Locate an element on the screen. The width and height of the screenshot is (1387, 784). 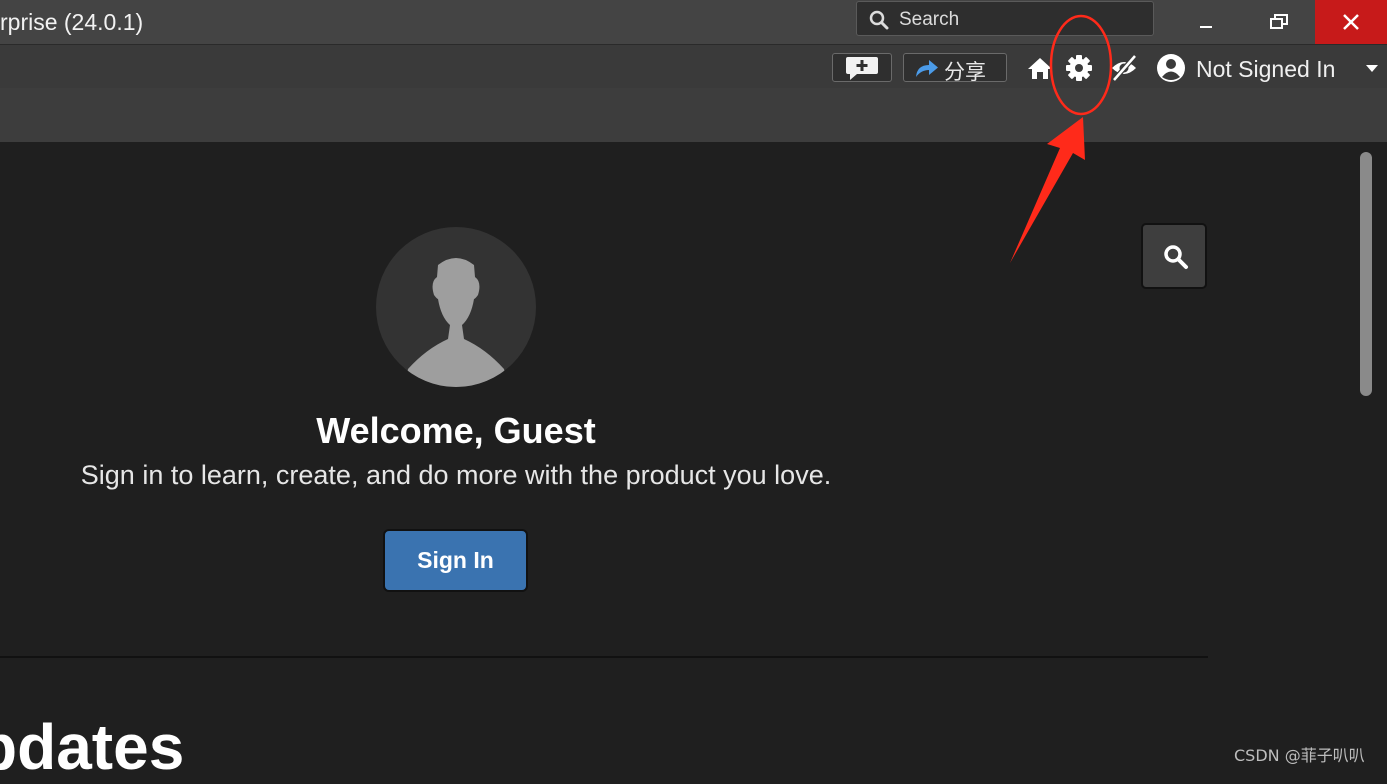
section-divider is located at coordinates (604, 657).